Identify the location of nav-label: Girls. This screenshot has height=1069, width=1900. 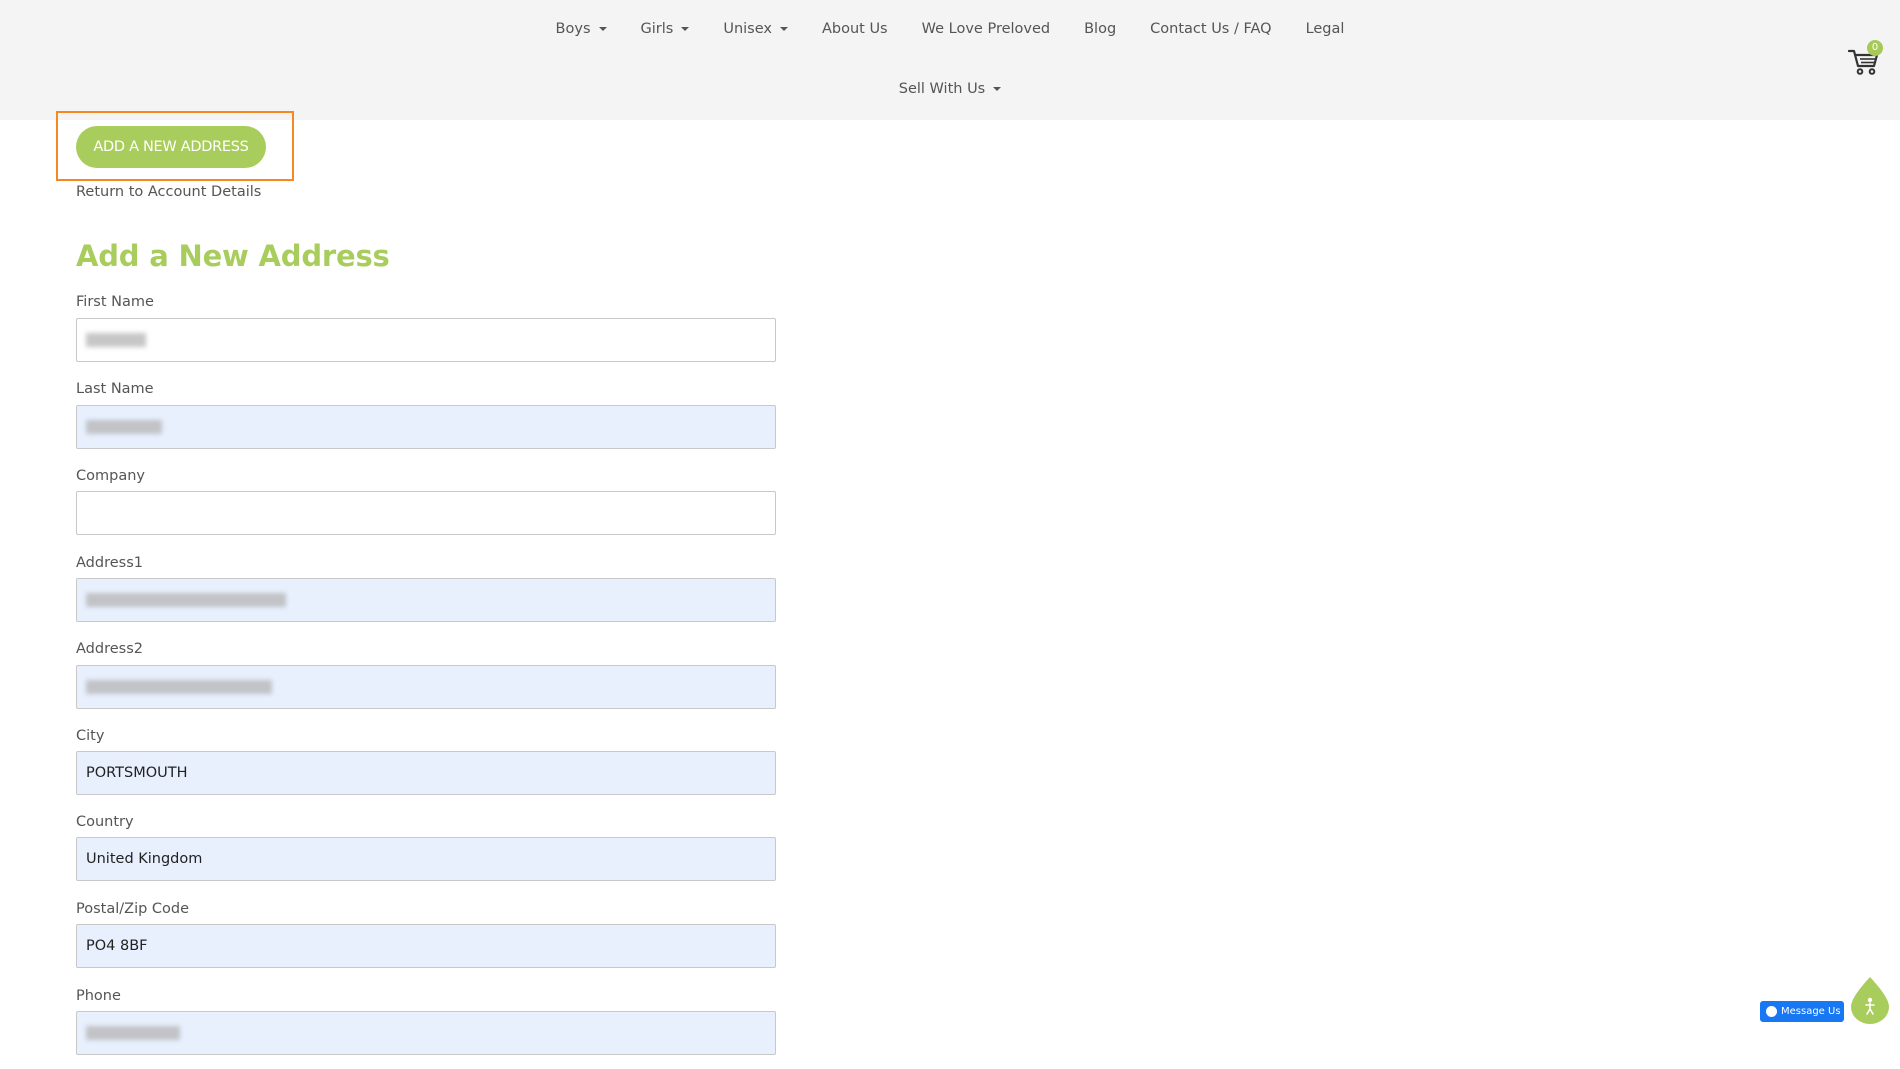
(657, 29).